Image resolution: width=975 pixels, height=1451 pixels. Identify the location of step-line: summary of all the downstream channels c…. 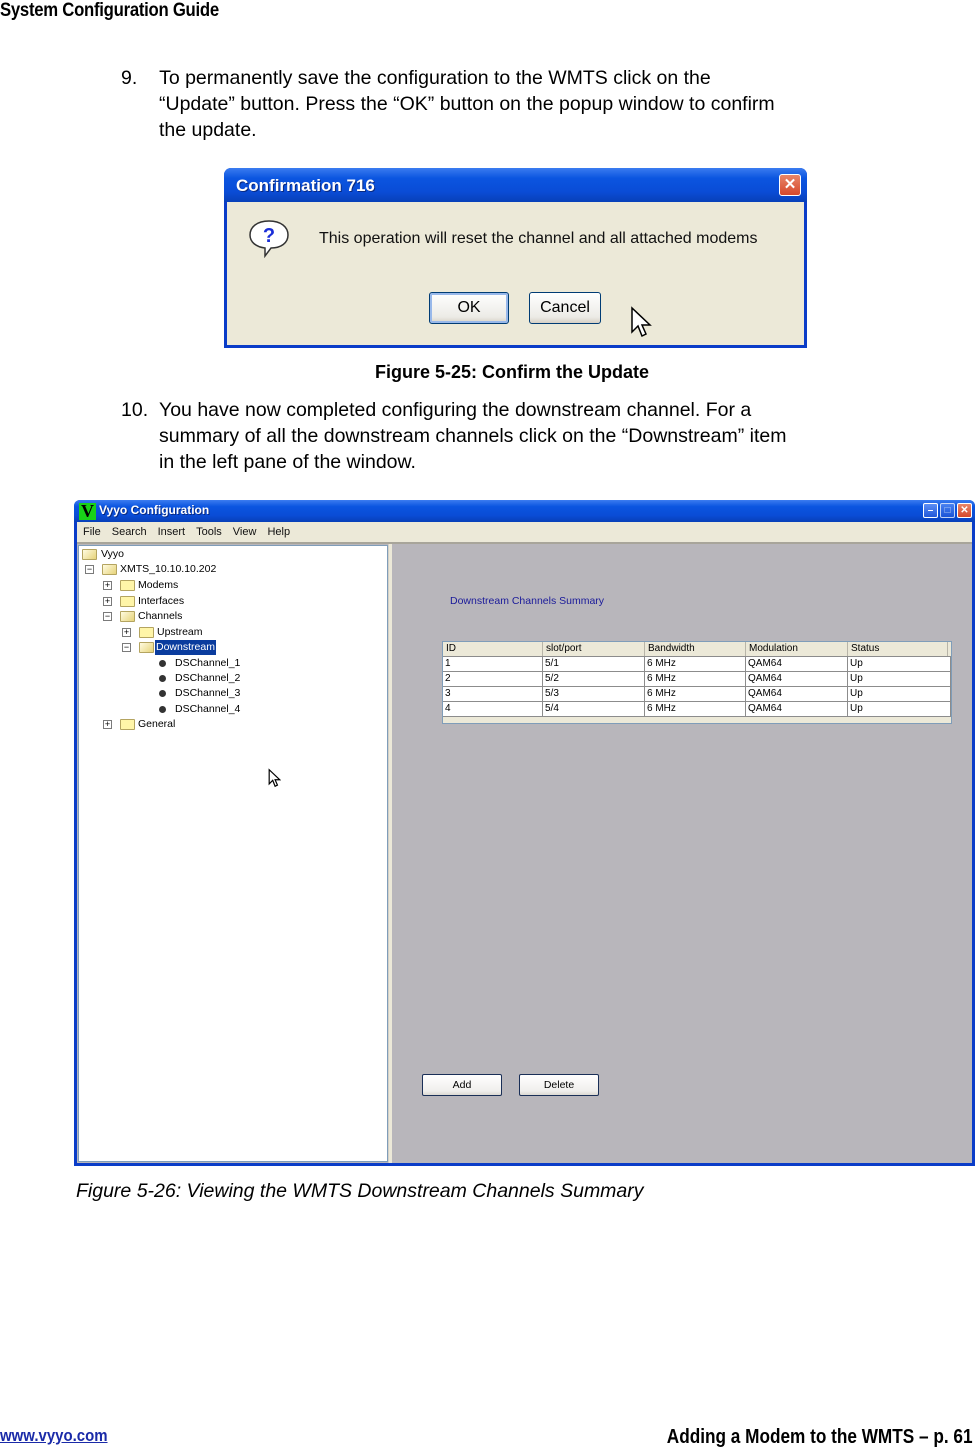
(473, 436).